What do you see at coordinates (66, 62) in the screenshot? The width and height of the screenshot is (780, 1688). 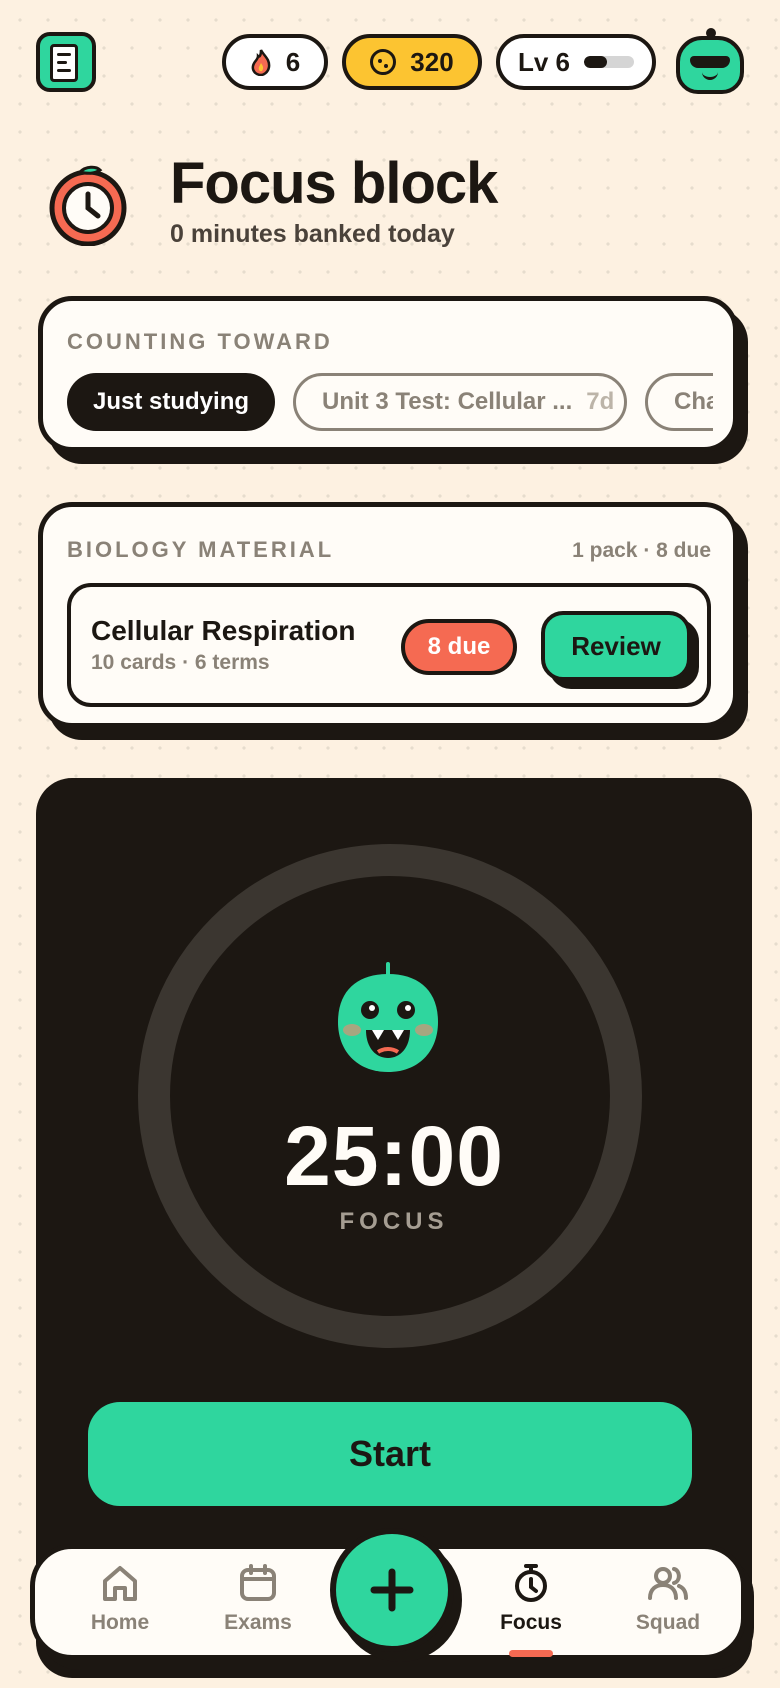 I see `app-logo-icon` at bounding box center [66, 62].